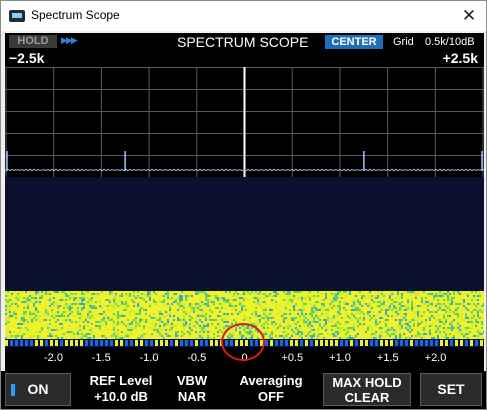  What do you see at coordinates (146, 343) in the screenshot?
I see `waterfall-newest-pixel` at bounding box center [146, 343].